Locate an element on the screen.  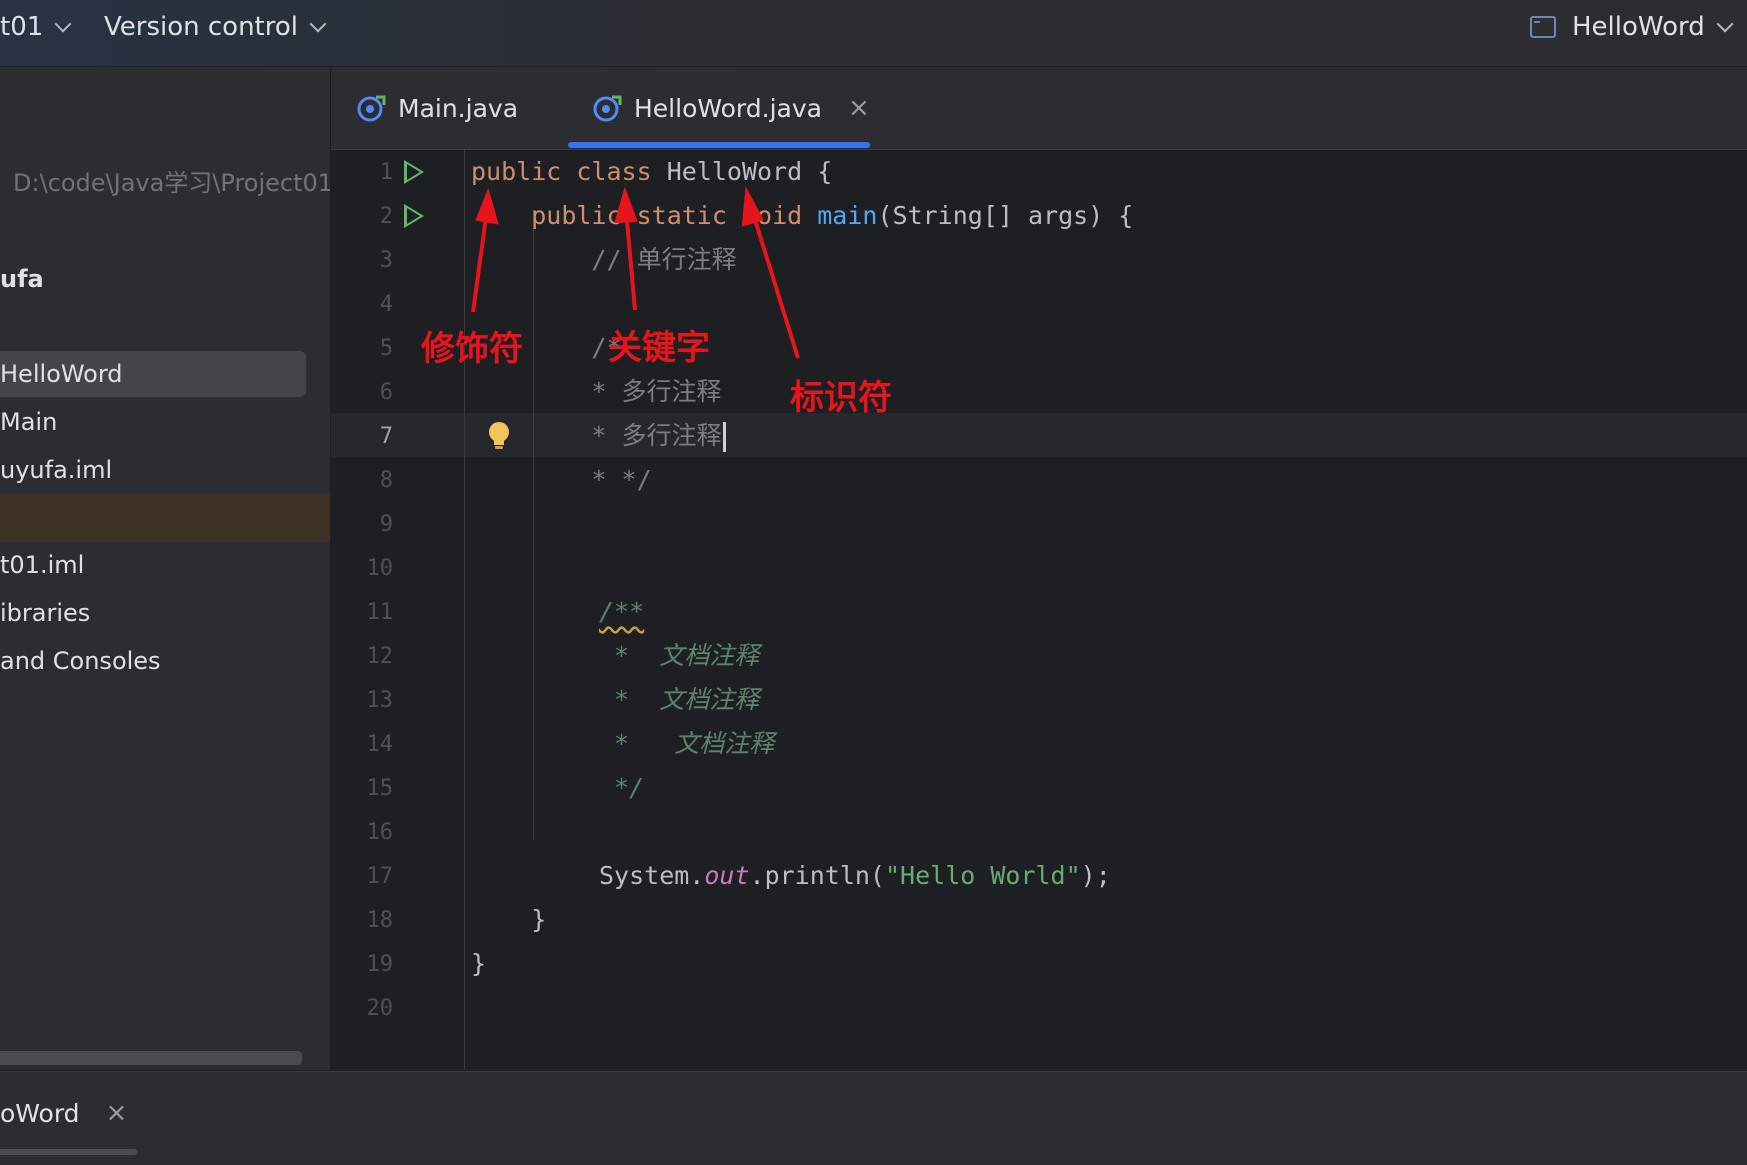
active-tab-indicator is located at coordinates (719, 145).